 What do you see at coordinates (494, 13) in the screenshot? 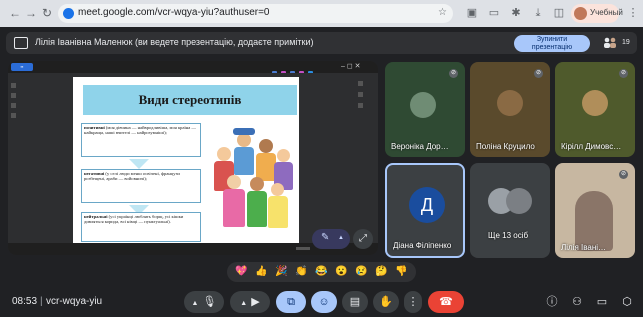
I see `cast-icon: ▭` at bounding box center [494, 13].